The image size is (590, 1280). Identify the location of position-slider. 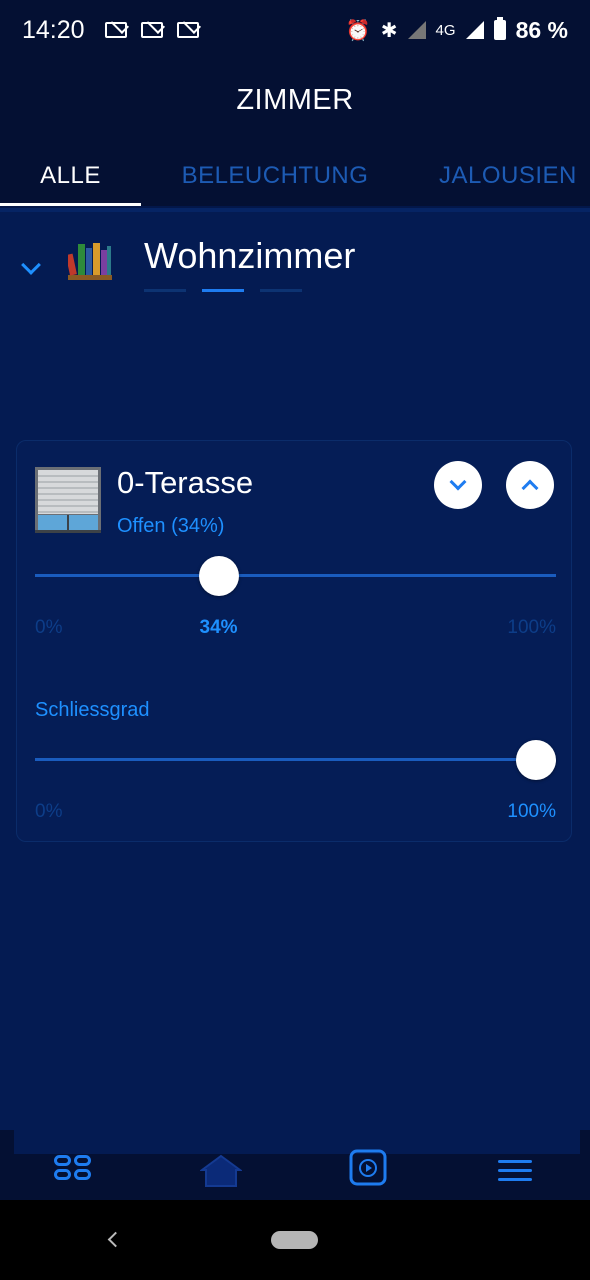
(295, 576).